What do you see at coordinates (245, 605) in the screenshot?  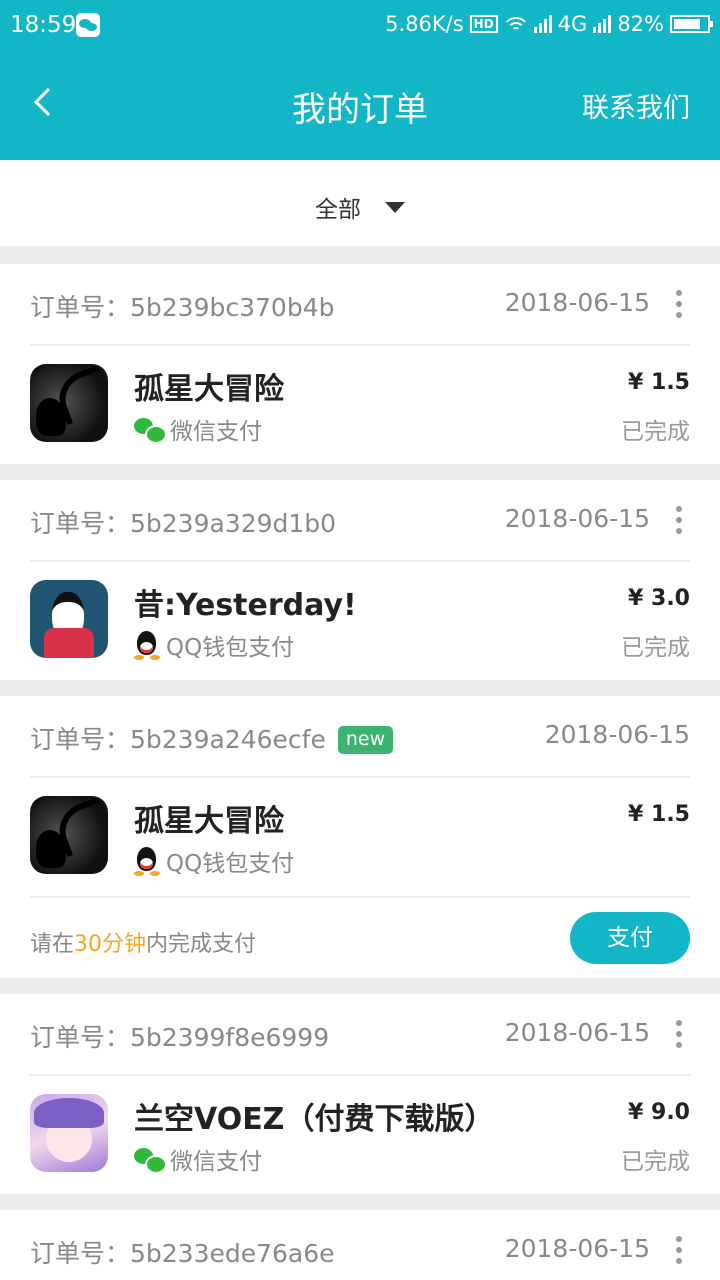 I see `app-name: 昔:Yesterday!` at bounding box center [245, 605].